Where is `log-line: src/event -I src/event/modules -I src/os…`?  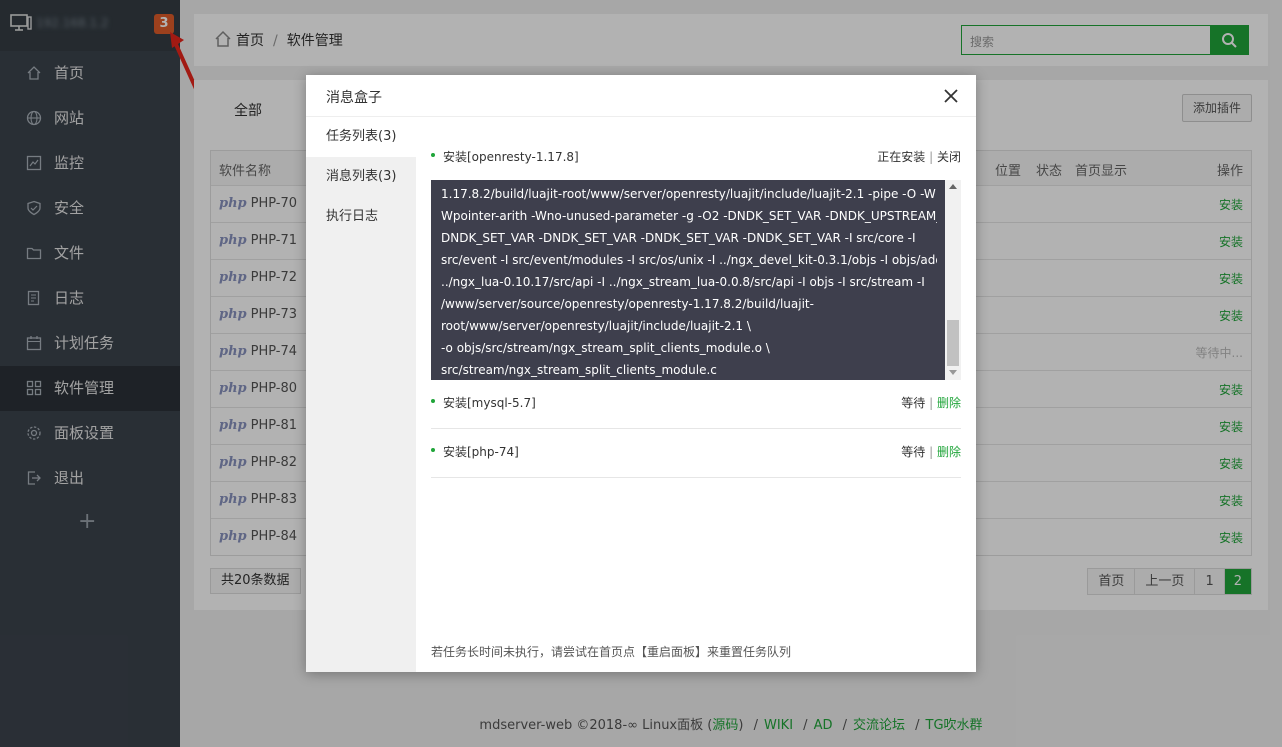
log-line: src/event -I src/event/modules -I src/os… is located at coordinates (689, 260).